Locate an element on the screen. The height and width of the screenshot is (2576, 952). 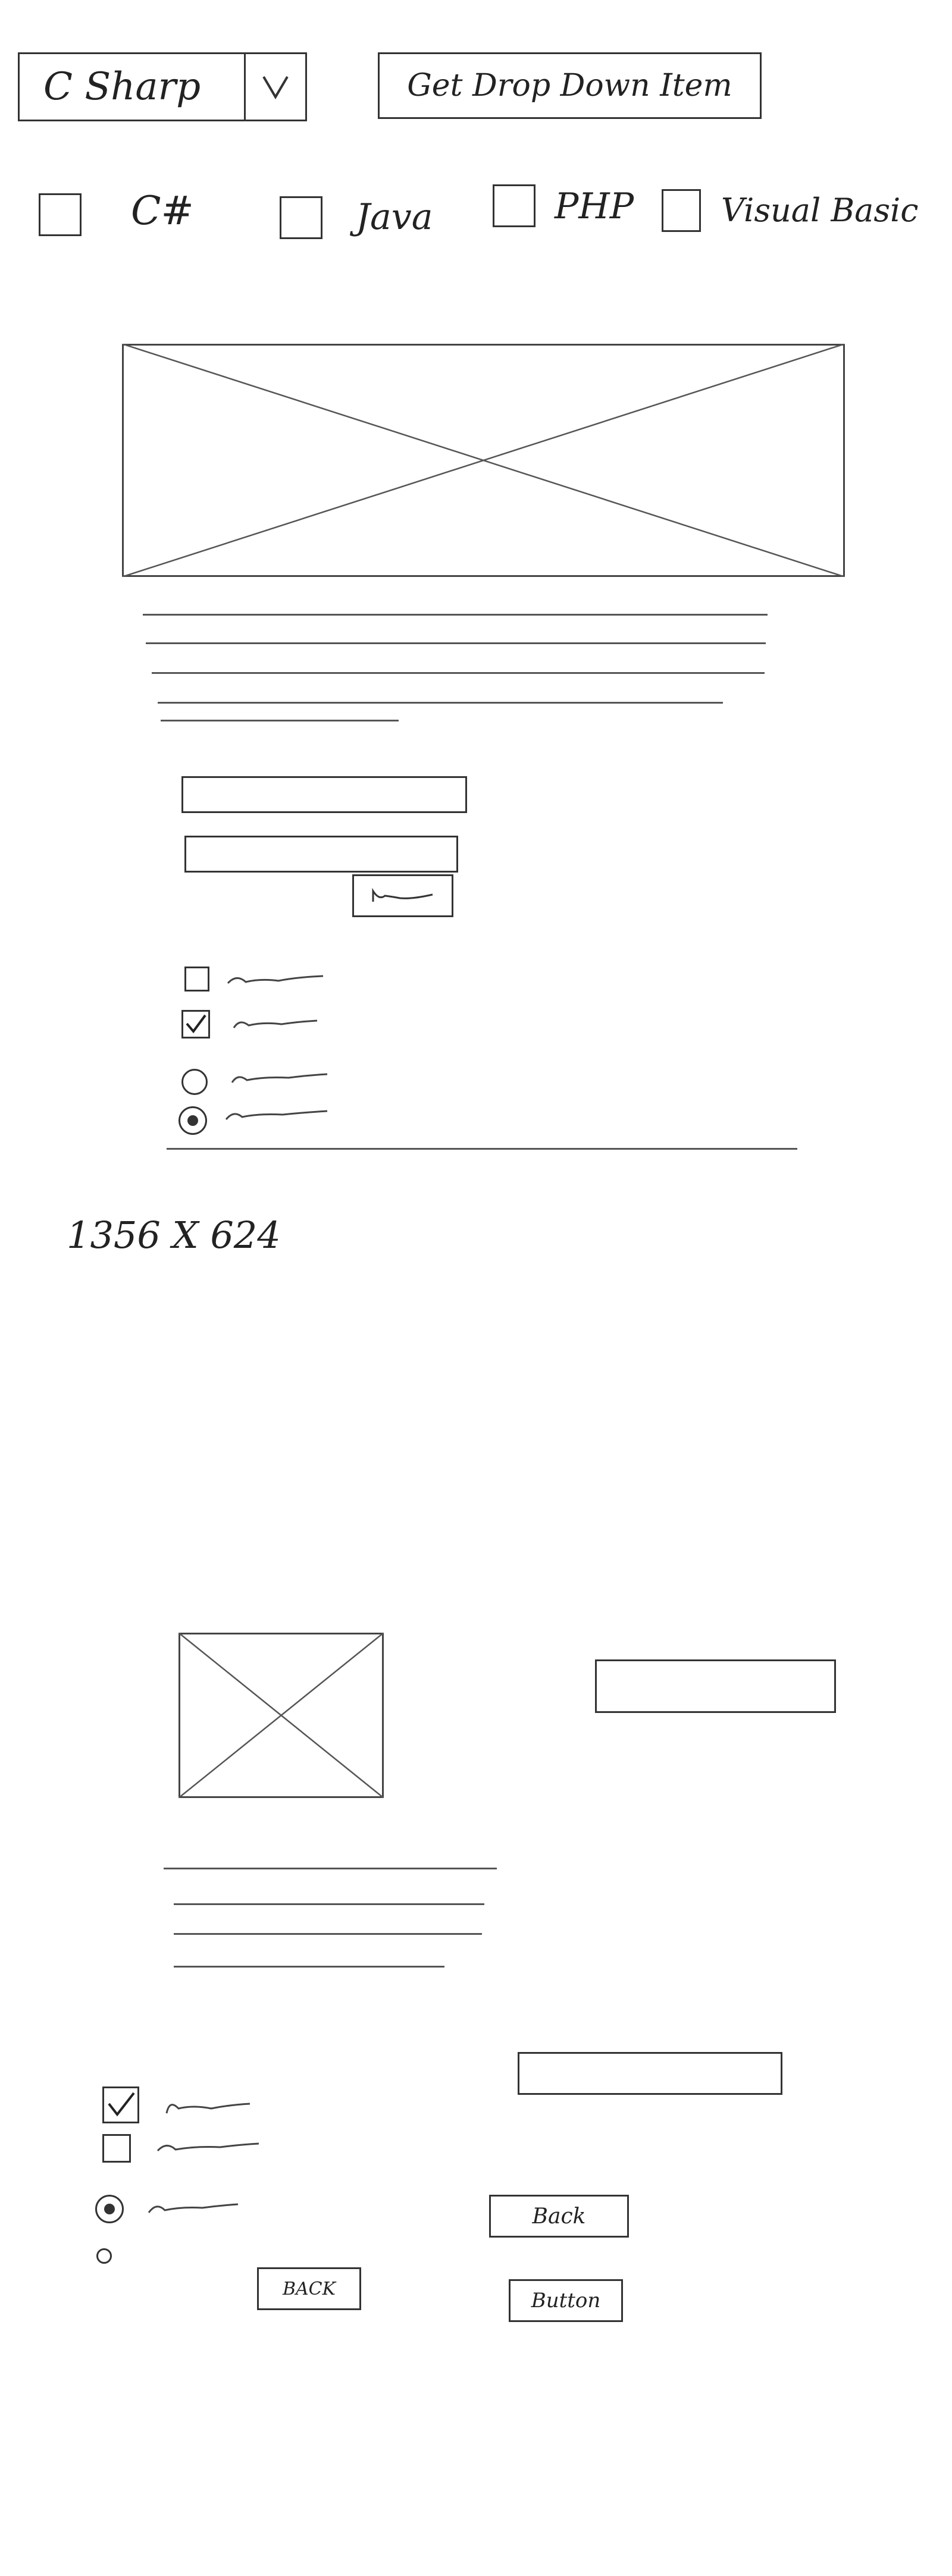
checkbox-java is located at coordinates (301, 217).